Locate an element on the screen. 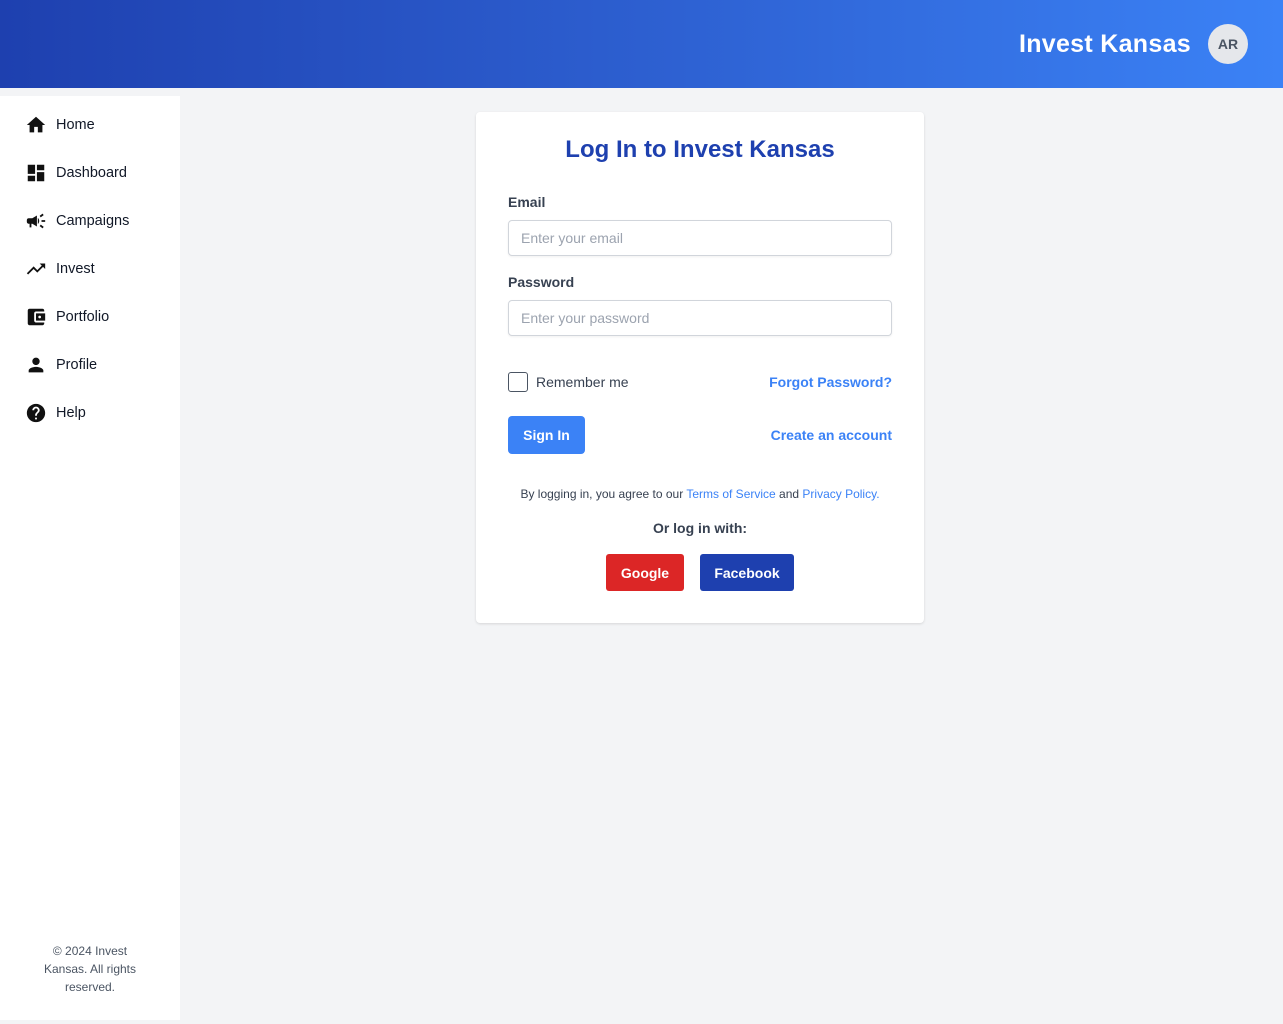 The image size is (1283, 1024). terms-and: and is located at coordinates (789, 494).